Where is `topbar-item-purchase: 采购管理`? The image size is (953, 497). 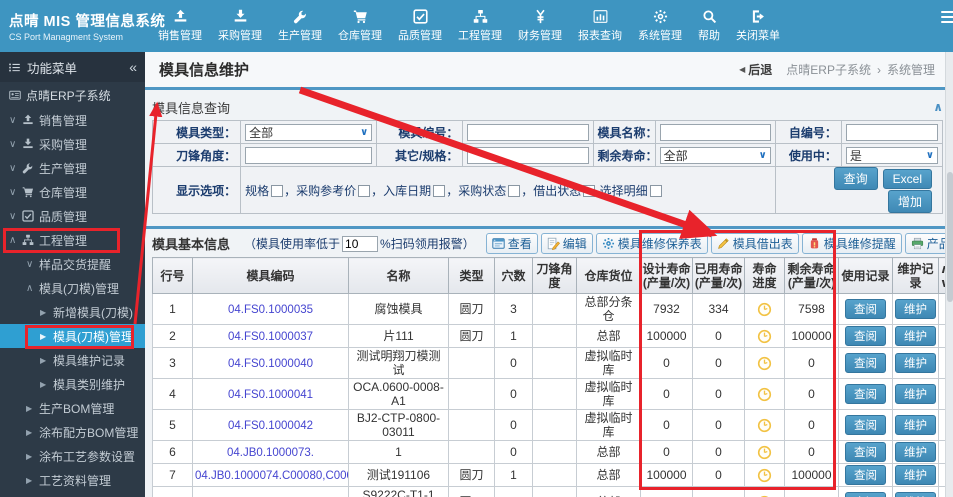 topbar-item-purchase: 采购管理 is located at coordinates (240, 26).